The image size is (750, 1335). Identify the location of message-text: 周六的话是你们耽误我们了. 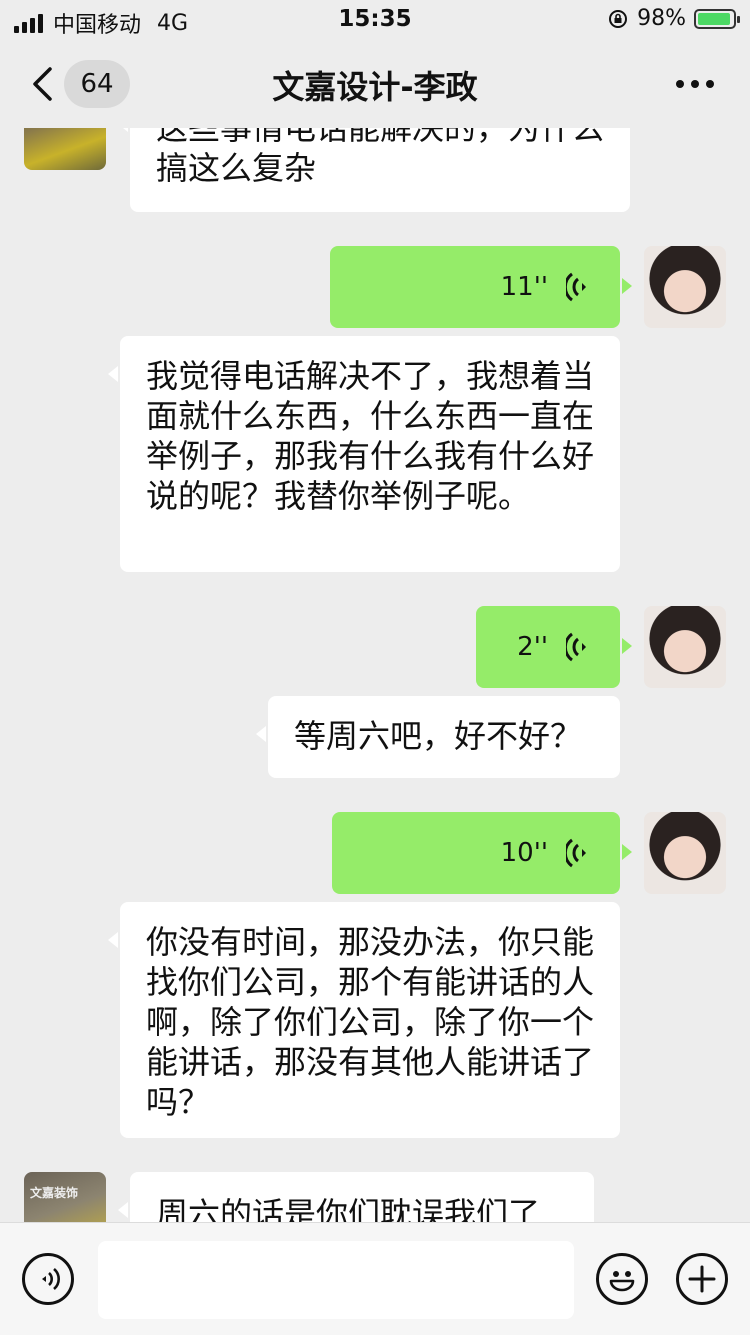
(348, 1208).